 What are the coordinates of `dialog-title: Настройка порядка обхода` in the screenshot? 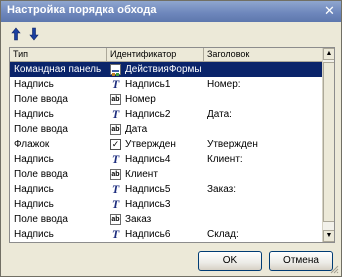 It's located at (82, 10).